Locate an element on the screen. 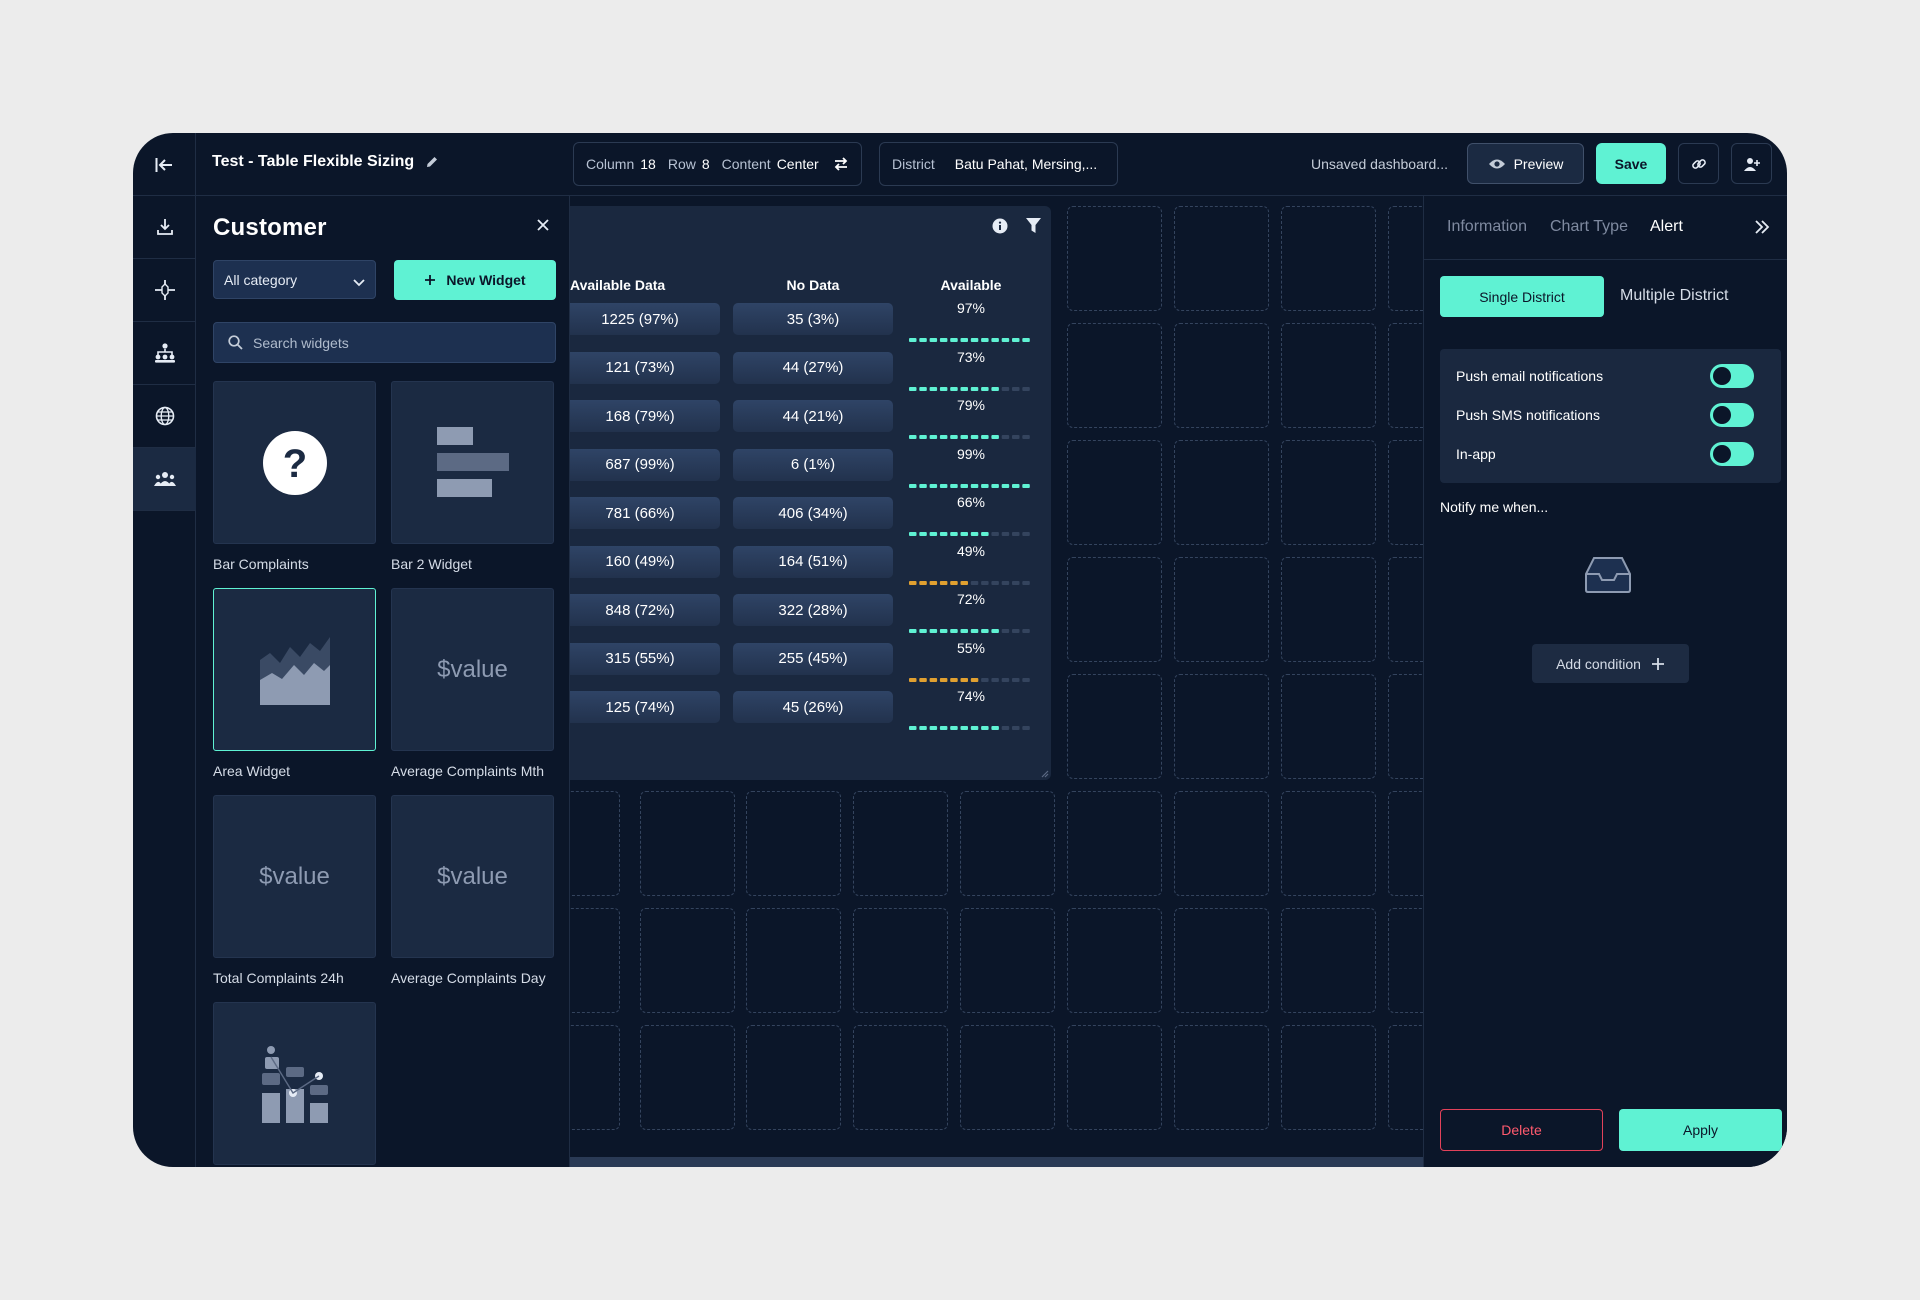  widget-card: $value Average Complaints Day is located at coordinates (472, 890).